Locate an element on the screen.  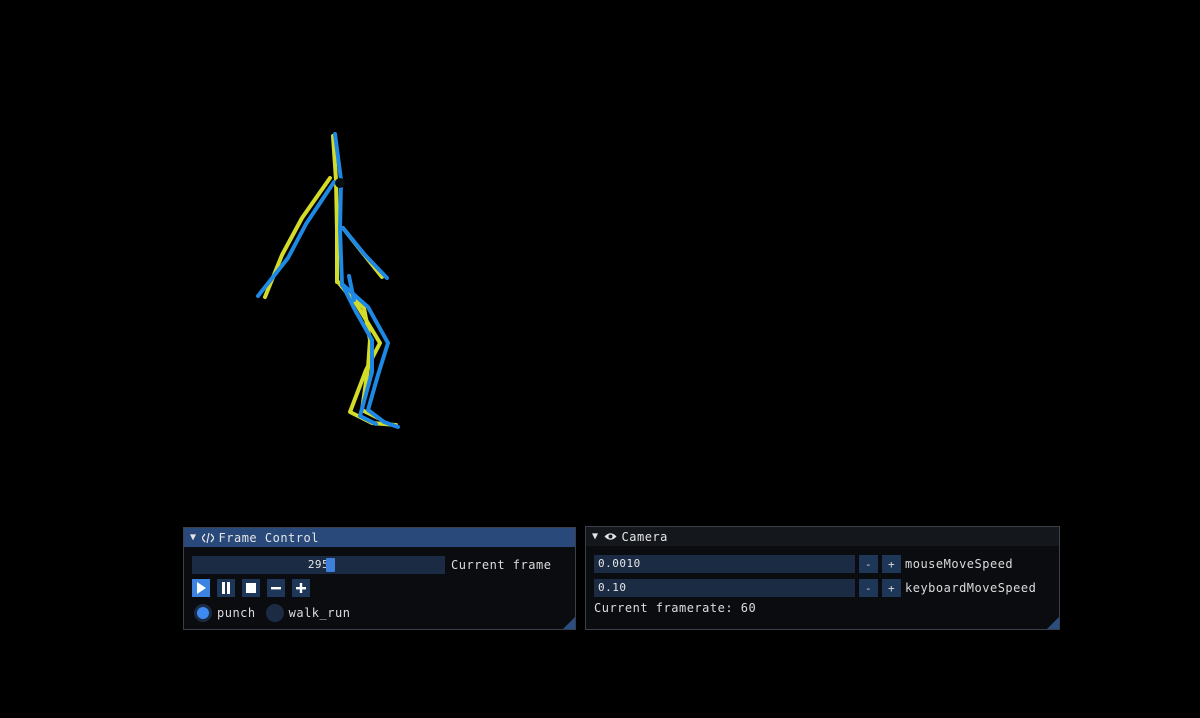
play-icon is located at coordinates (201, 588).